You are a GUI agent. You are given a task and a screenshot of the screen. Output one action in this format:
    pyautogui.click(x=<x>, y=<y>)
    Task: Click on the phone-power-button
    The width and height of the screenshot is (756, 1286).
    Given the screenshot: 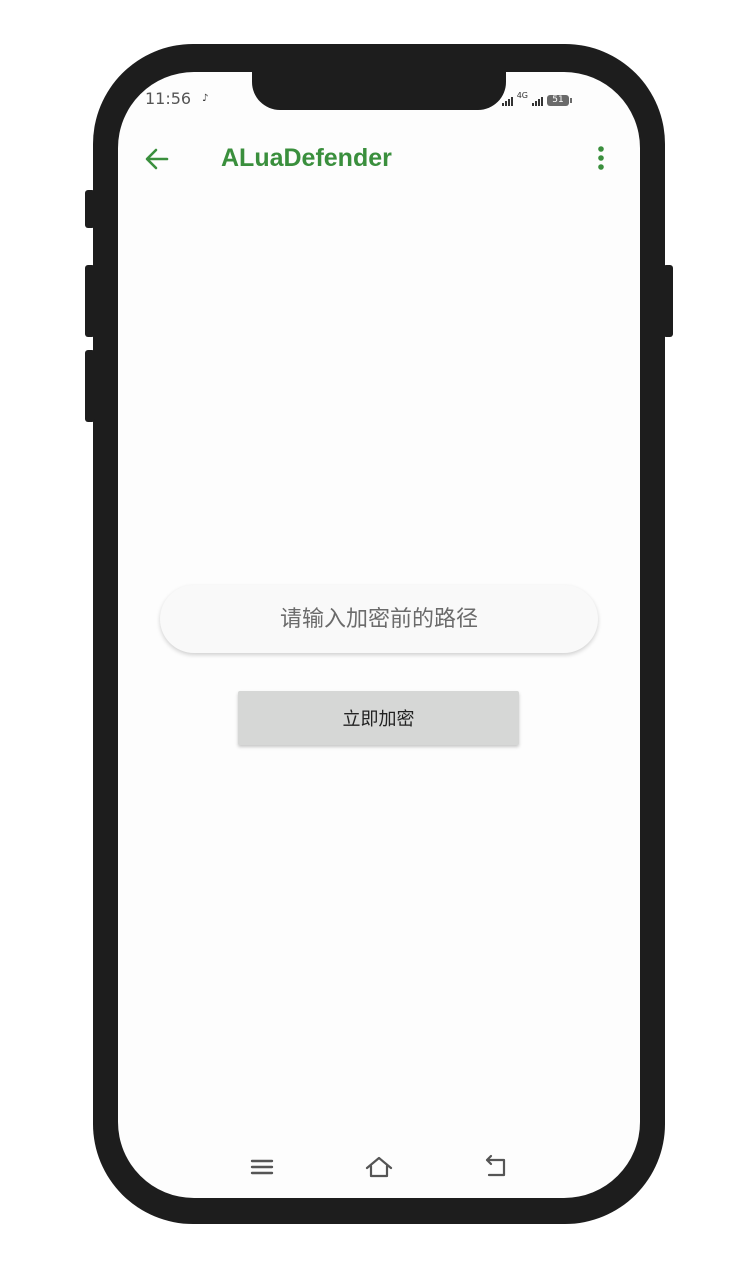 What is the action you would take?
    pyautogui.click(x=668, y=301)
    